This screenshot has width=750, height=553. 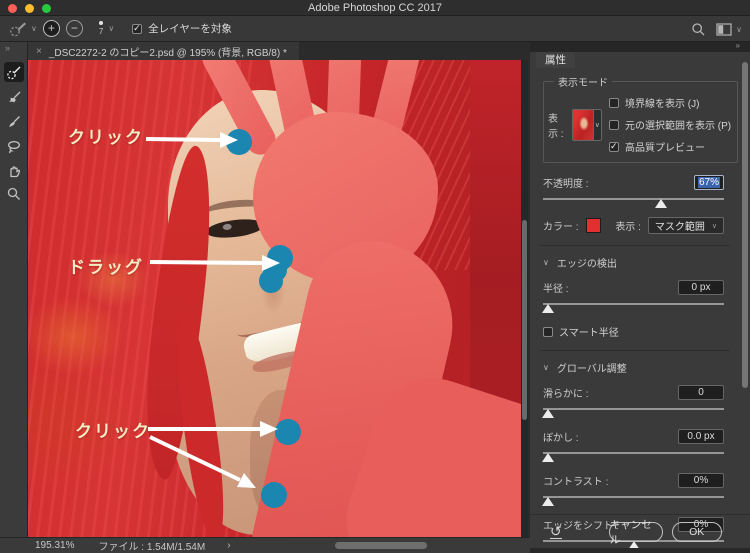 I want to click on brush-size-dropdown: 7 ∨, so click(x=106, y=28).